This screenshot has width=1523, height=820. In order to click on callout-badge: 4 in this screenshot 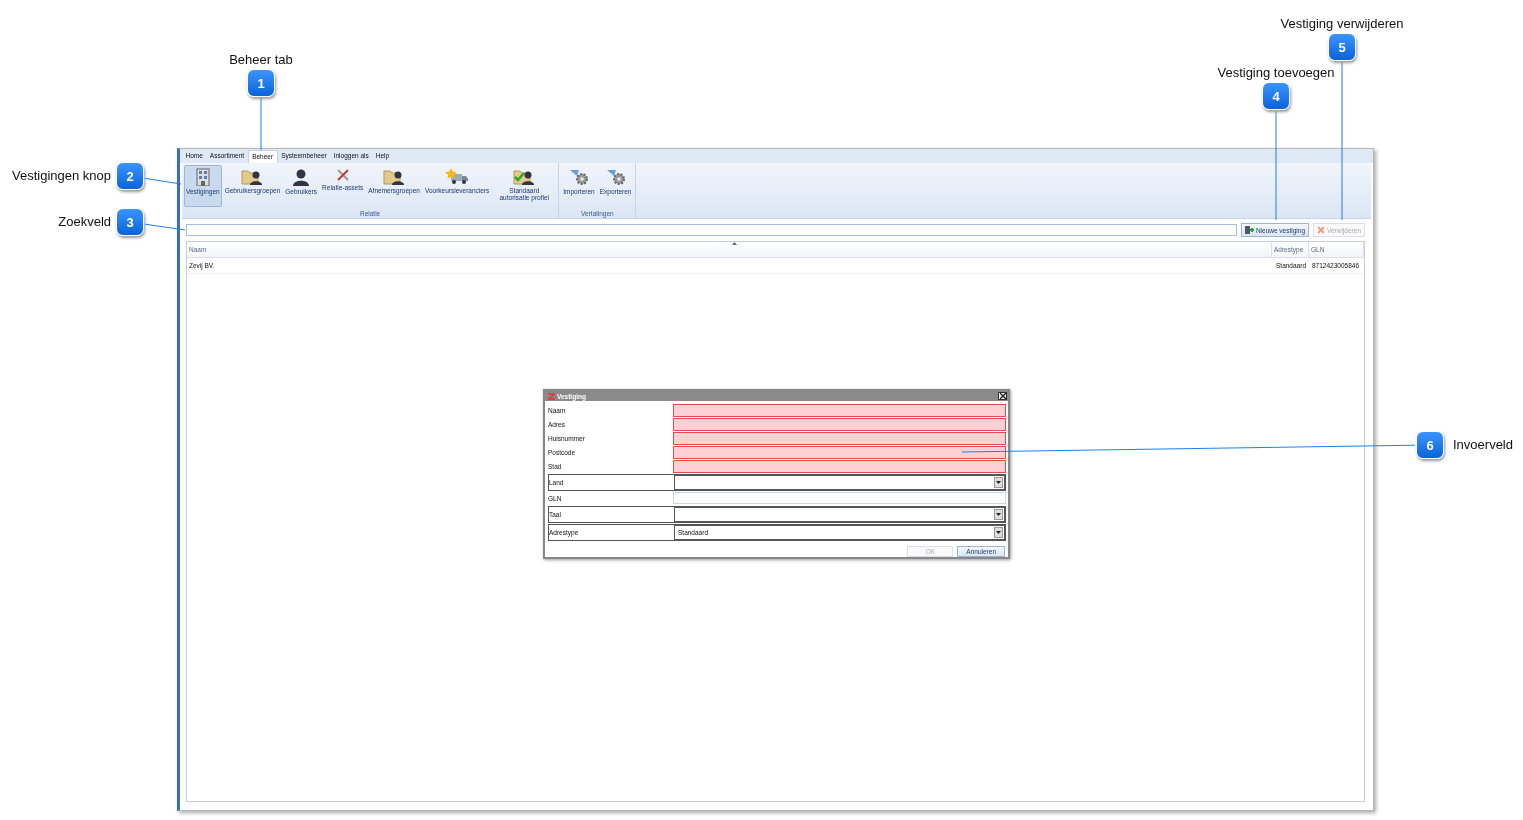, I will do `click(1276, 96)`.